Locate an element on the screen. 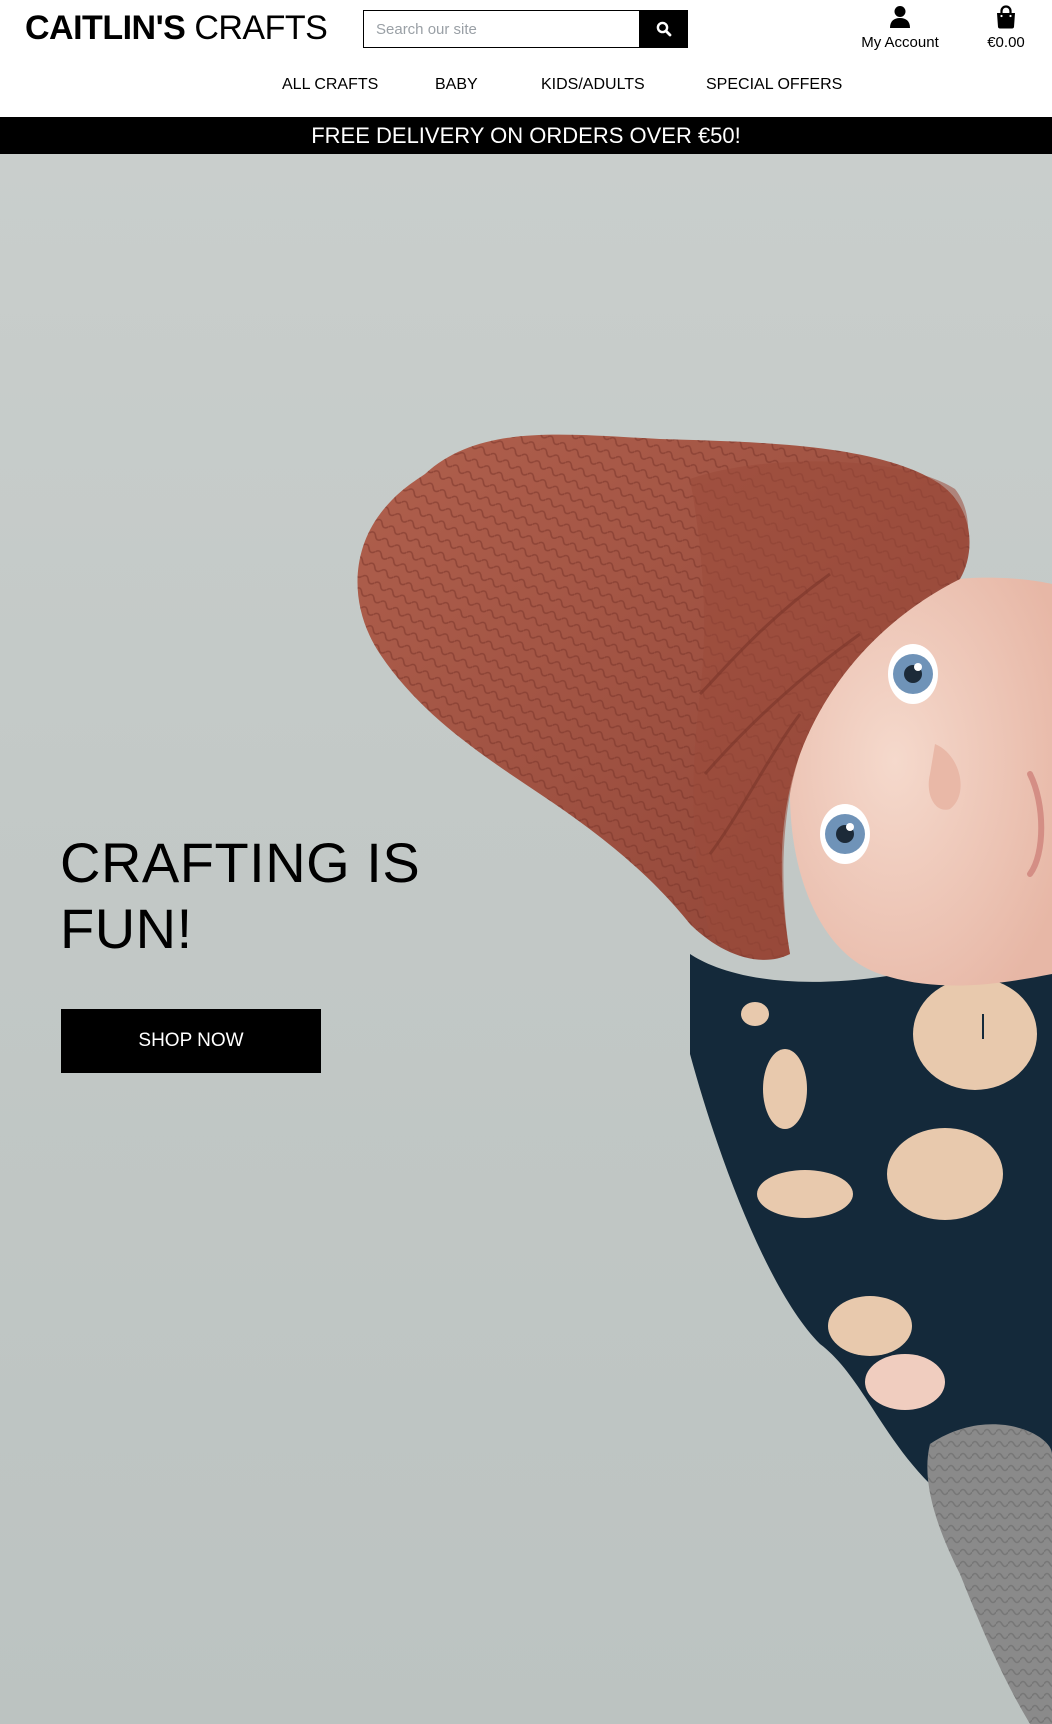  delivery-banner-text: FREE DELIVERY ON ORDERS OVER €50! is located at coordinates (526, 135).